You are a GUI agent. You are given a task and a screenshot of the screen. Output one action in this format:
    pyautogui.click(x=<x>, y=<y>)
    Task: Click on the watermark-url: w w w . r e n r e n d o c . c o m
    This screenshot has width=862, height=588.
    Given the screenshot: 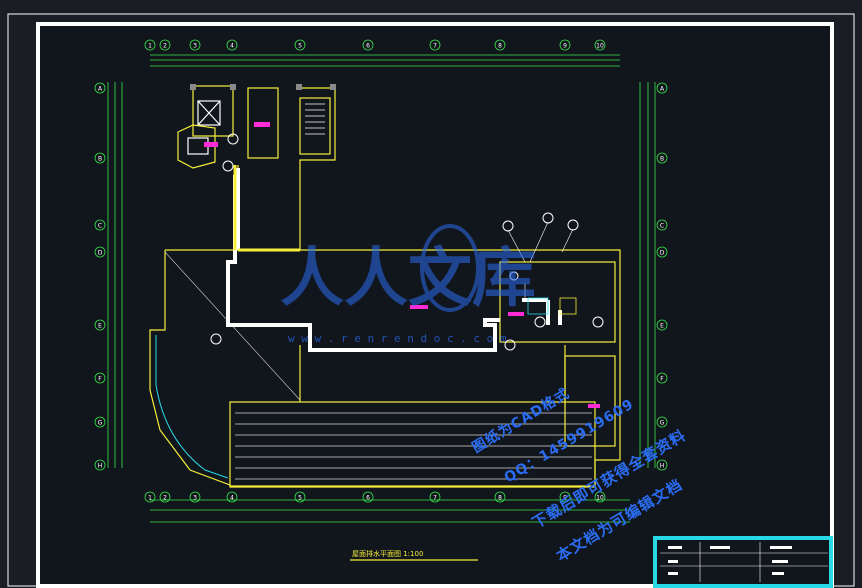 What is the action you would take?
    pyautogui.click(x=397, y=338)
    